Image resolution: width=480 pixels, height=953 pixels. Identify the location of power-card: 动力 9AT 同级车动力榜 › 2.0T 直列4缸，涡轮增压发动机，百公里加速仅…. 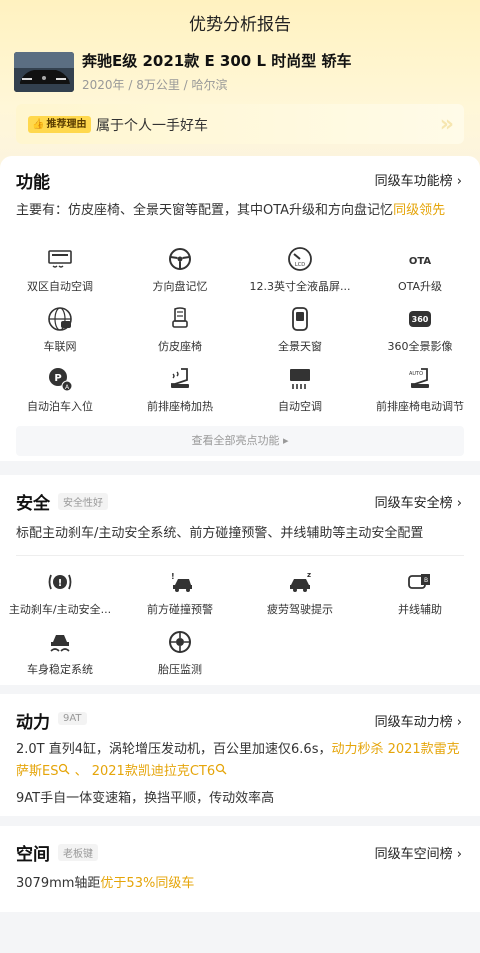
(240, 755).